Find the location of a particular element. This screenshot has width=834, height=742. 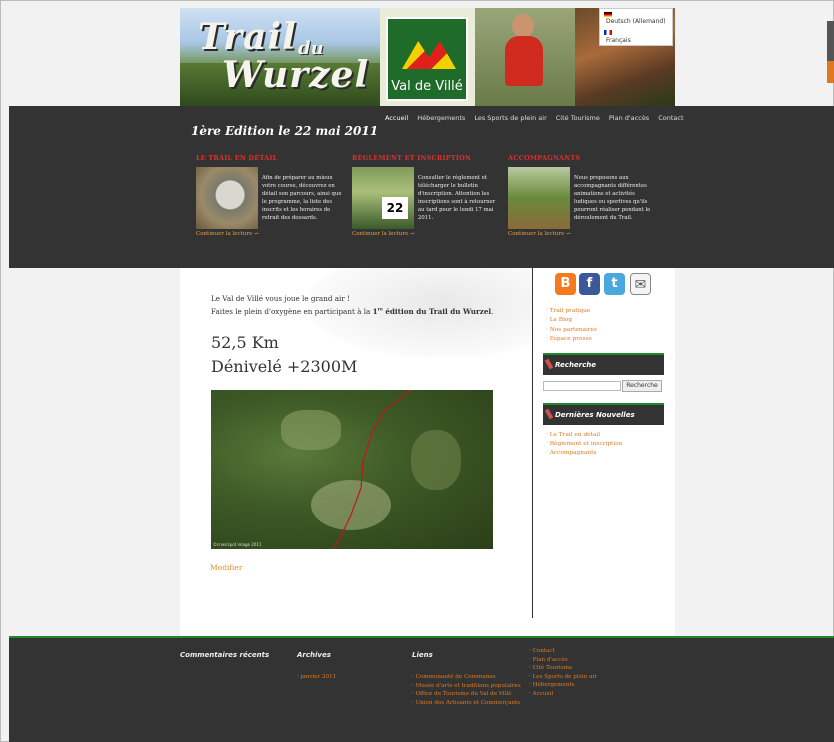

footer-archives-list: janvier 2011 is located at coordinates (317, 677).